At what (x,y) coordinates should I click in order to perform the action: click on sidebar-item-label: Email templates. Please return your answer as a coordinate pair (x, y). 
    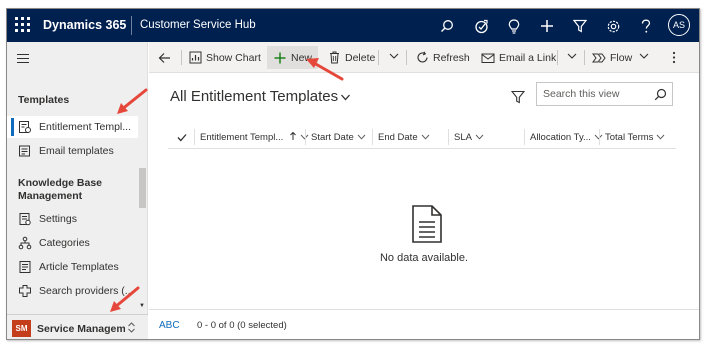
    Looking at the image, I should click on (76, 151).